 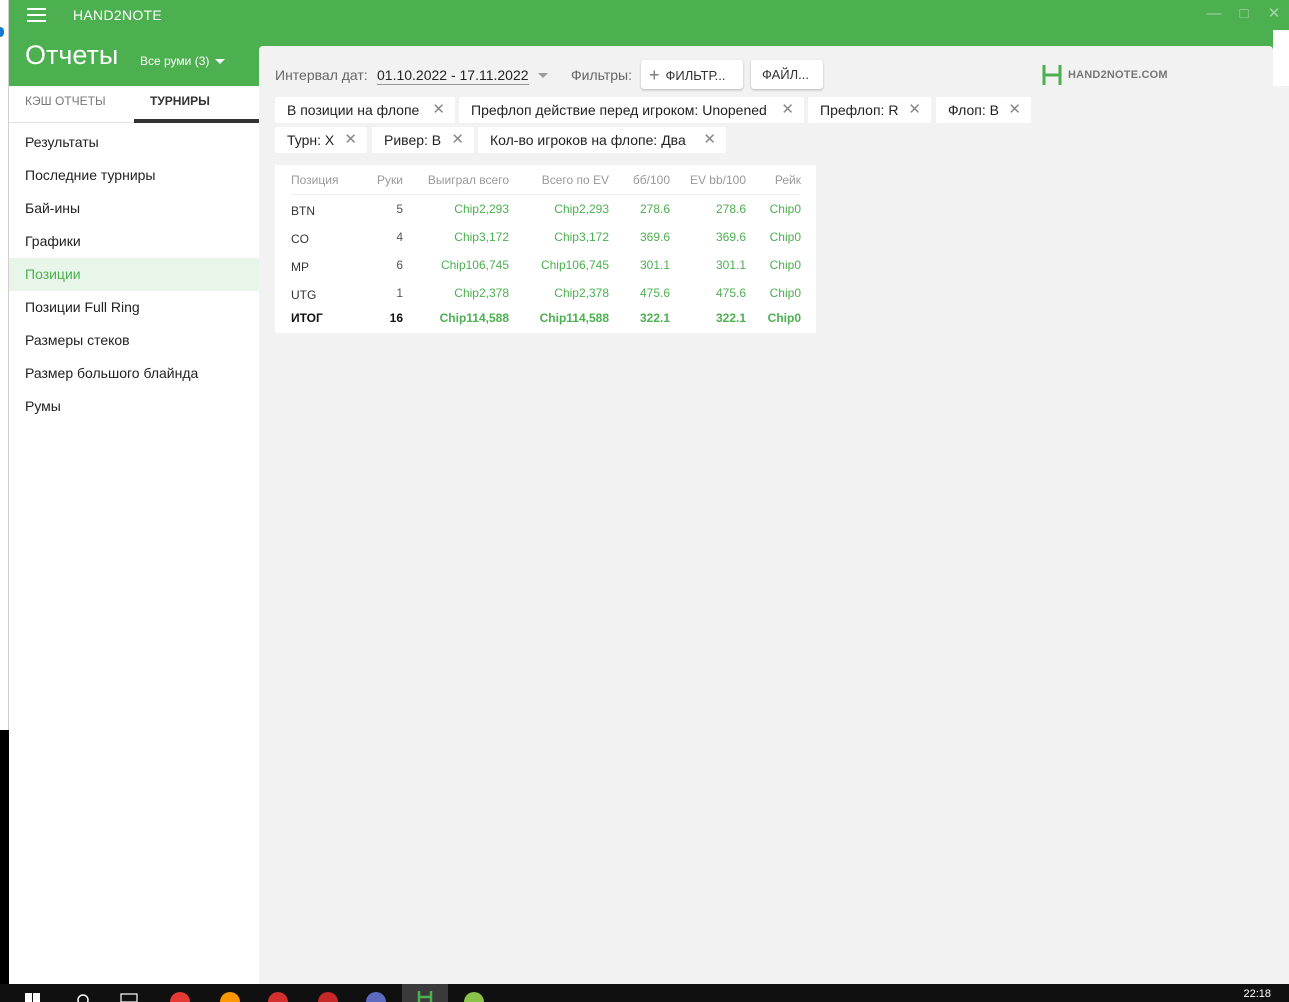 What do you see at coordinates (376, 997) in the screenshot?
I see `discord-icon` at bounding box center [376, 997].